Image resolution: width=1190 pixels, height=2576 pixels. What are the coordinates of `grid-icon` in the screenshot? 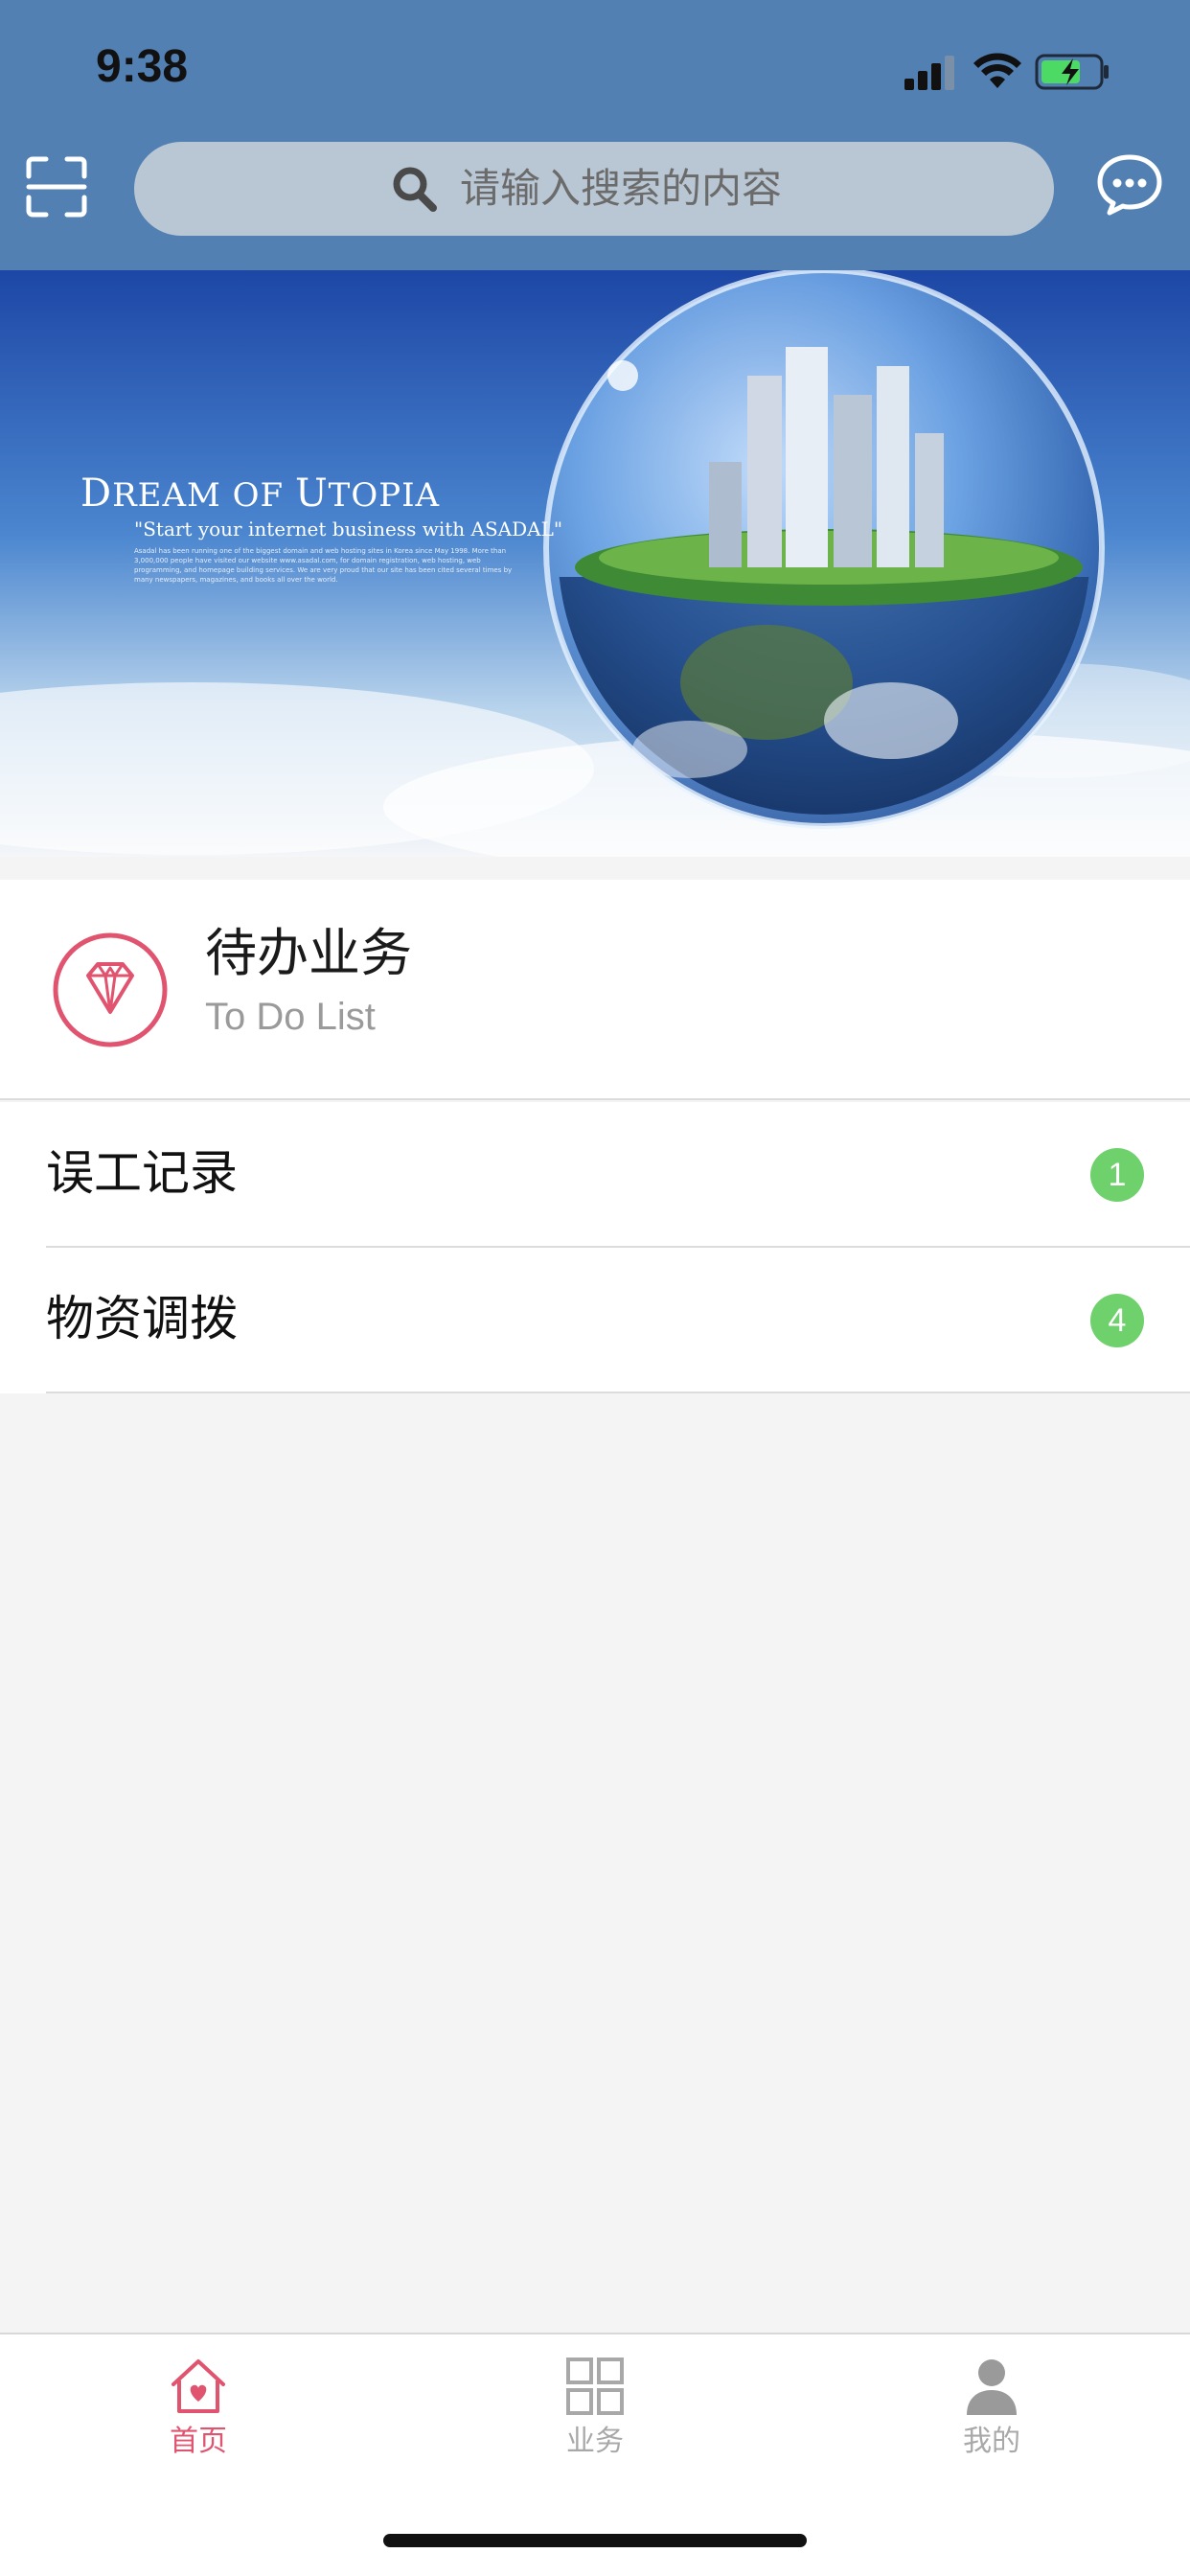 It's located at (595, 2386).